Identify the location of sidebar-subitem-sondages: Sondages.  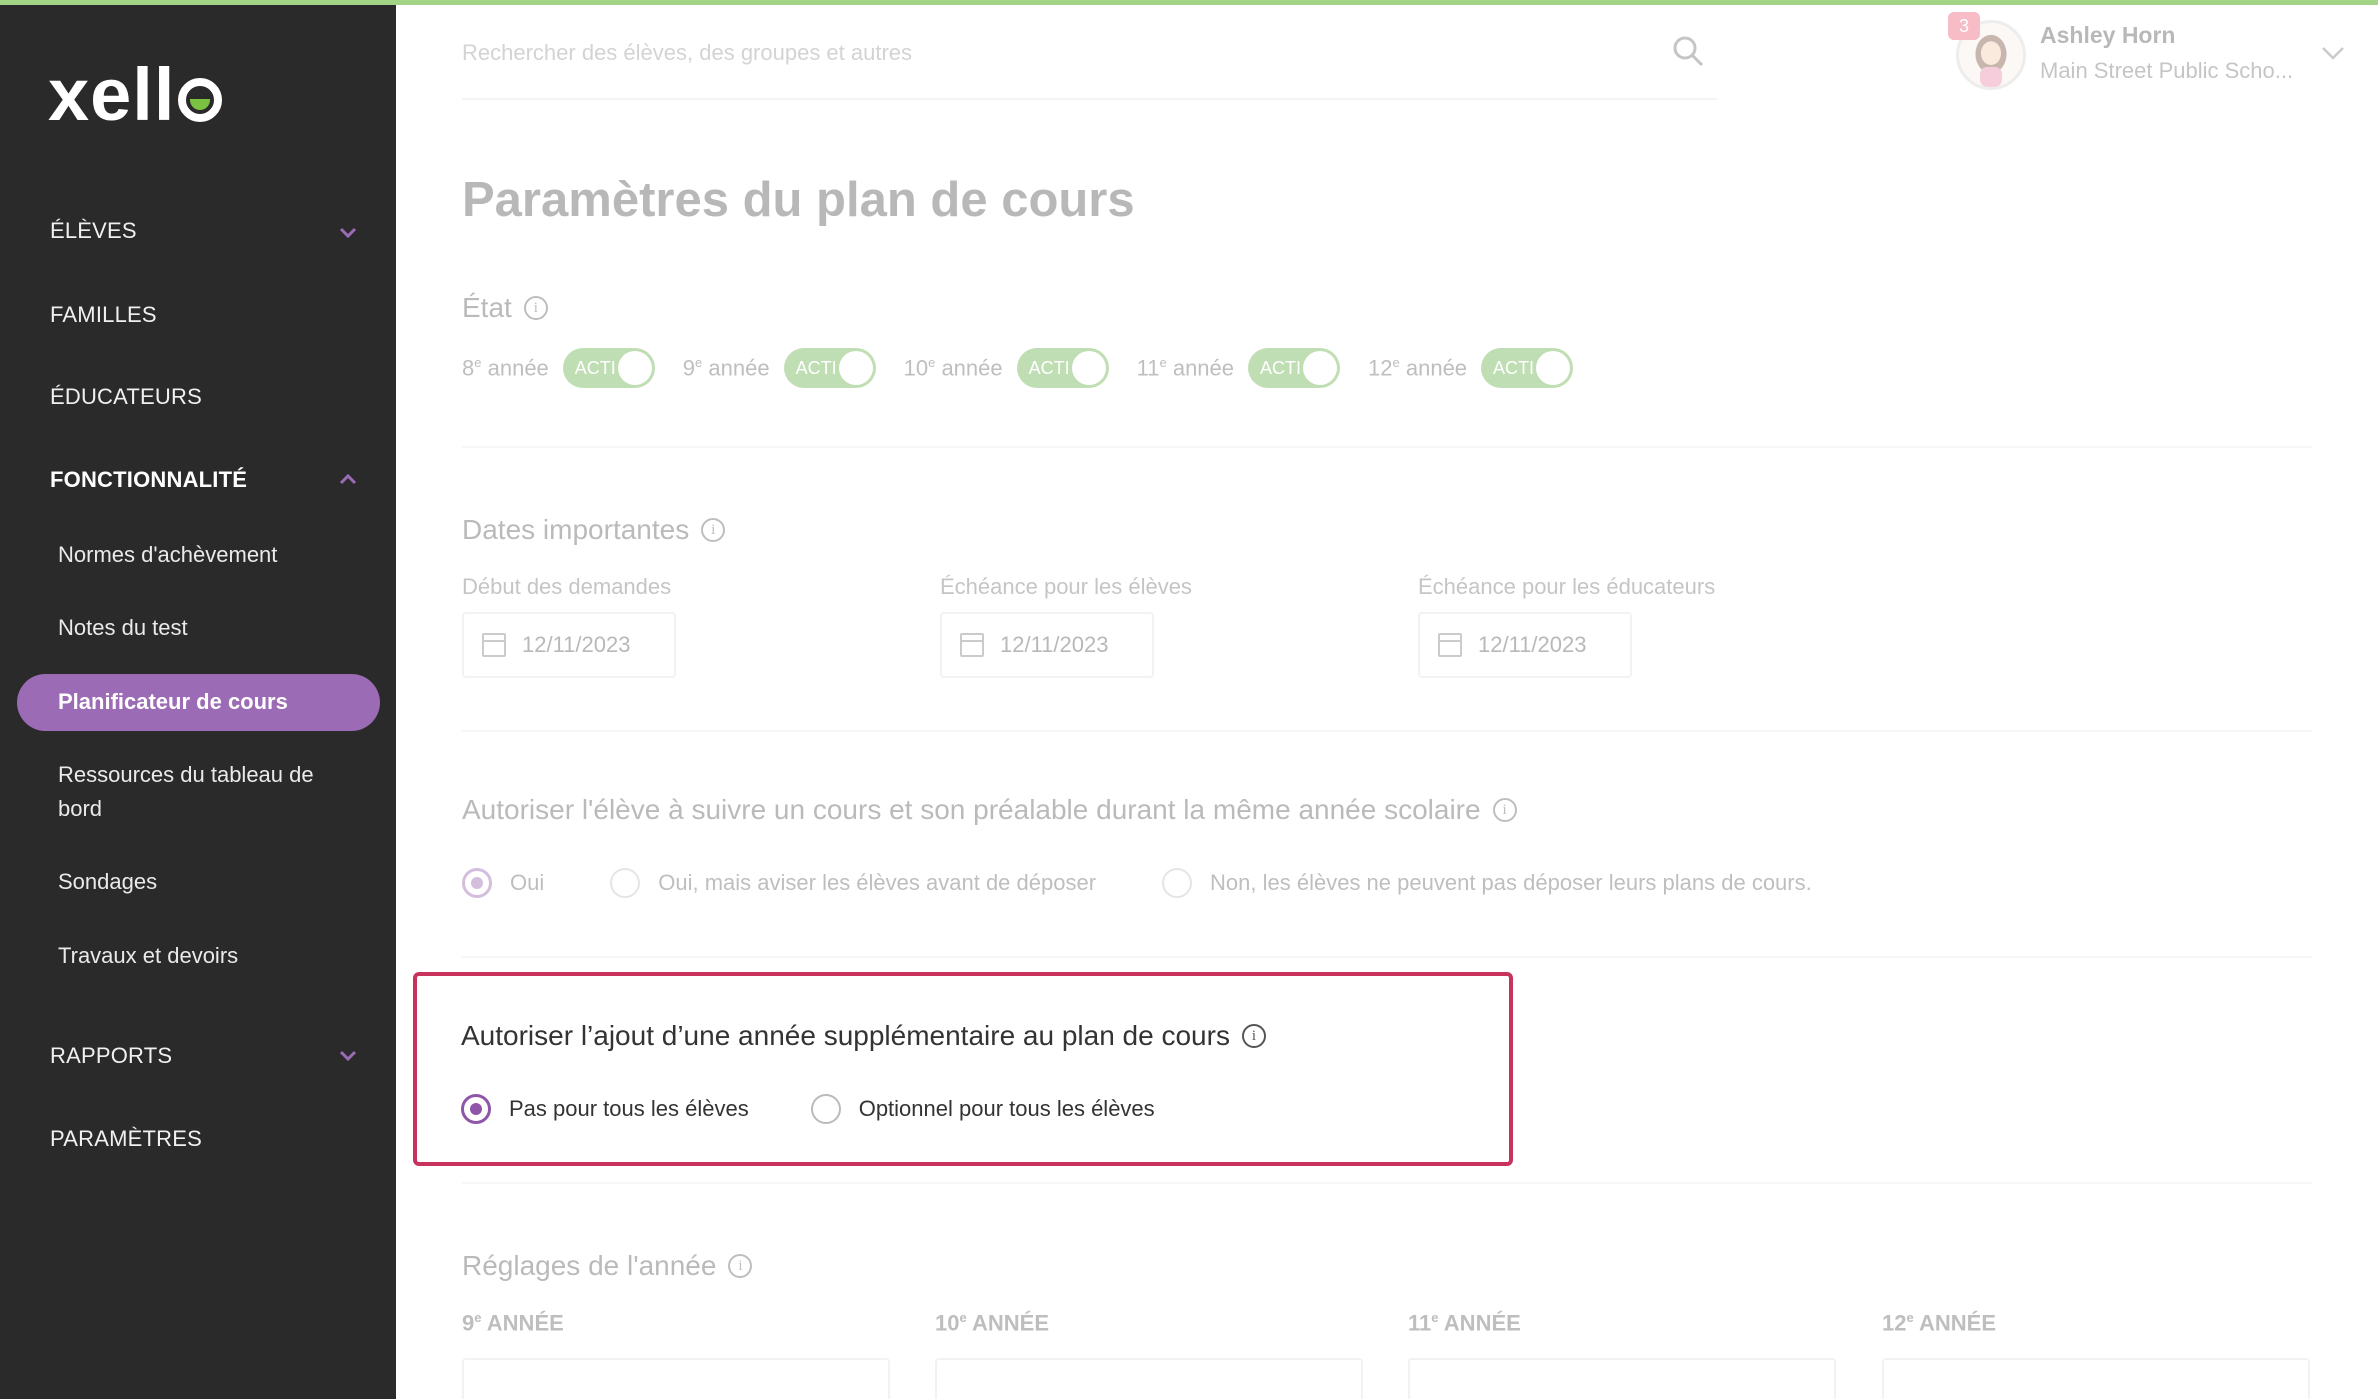
(208, 882).